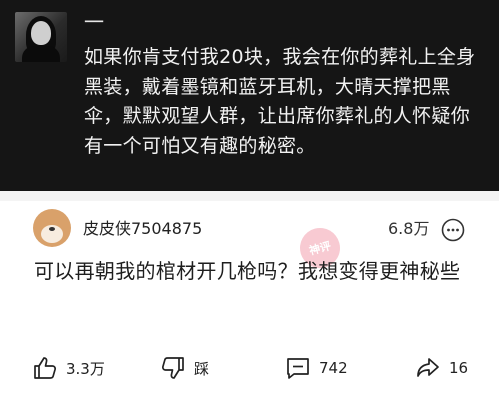 Image resolution: width=499 pixels, height=405 pixels. I want to click on more-icon, so click(453, 230).